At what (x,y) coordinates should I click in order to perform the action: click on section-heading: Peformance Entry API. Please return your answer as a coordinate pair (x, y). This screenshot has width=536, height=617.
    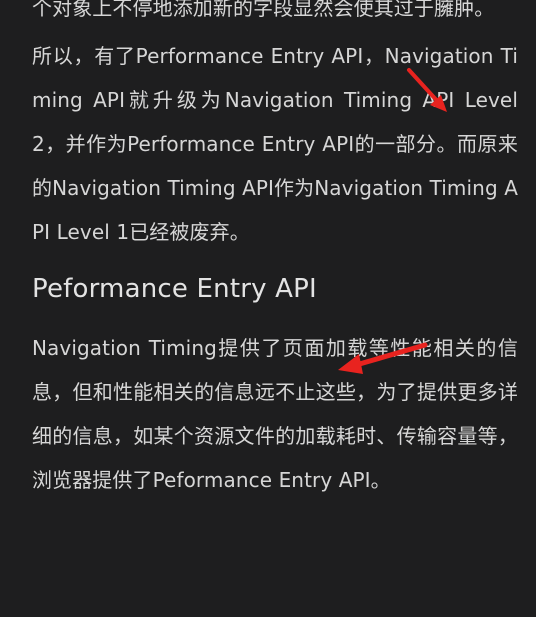
    Looking at the image, I should click on (174, 289).